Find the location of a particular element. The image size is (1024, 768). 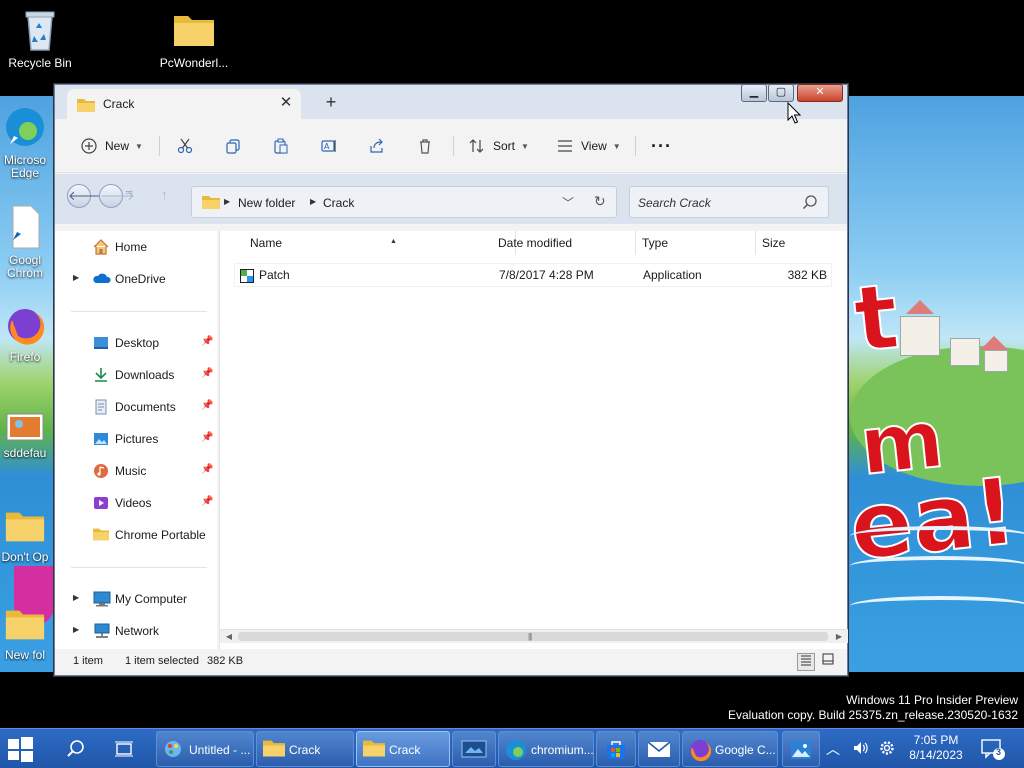

show-hidden-icons-button: ︿ is located at coordinates (833, 749).